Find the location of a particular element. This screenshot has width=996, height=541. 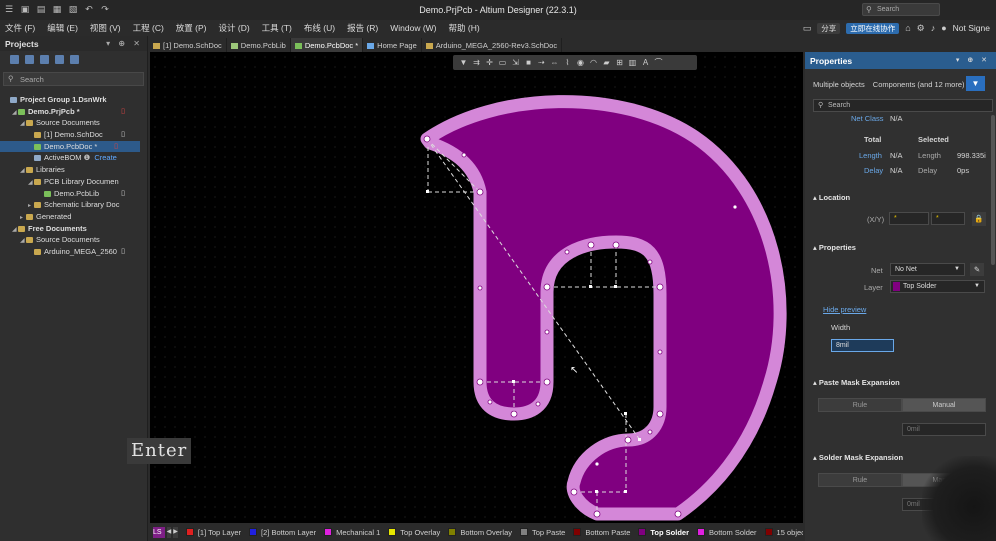

tree-item-activebom: ActiveBOM ❶ Create is located at coordinates (73, 158).